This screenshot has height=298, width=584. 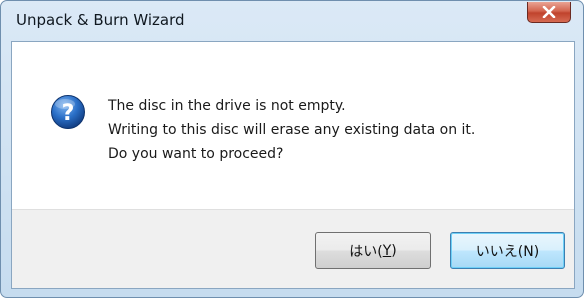 I want to click on yes-button-label-prefix: はい(, so click(x=366, y=251).